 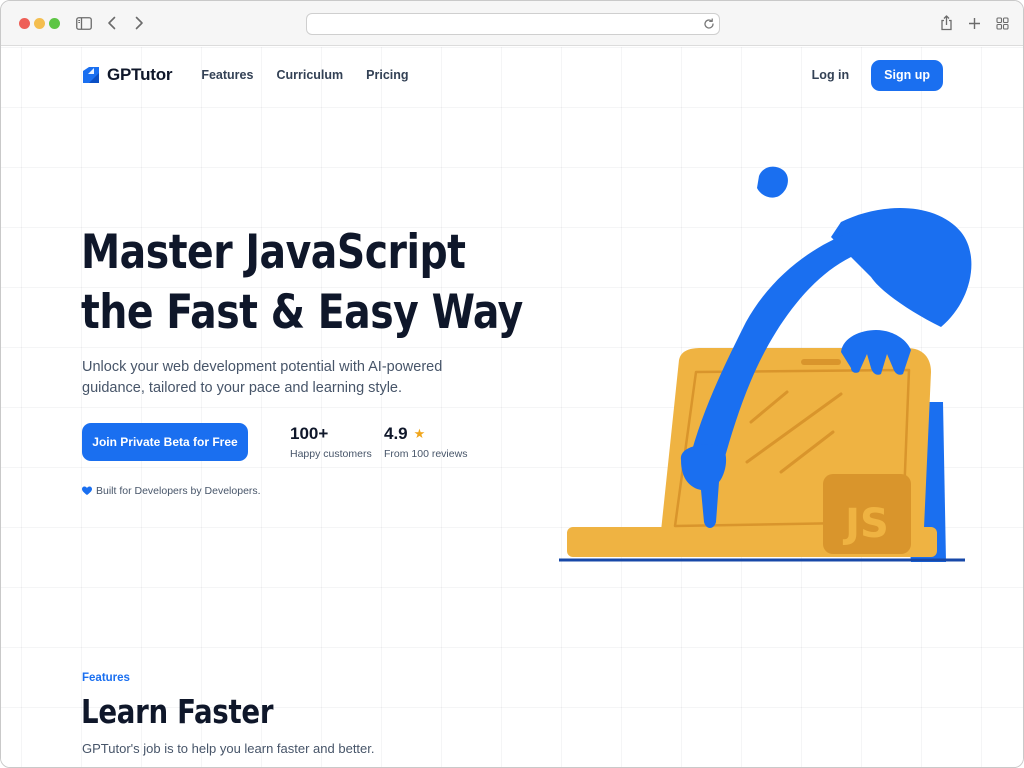 What do you see at coordinates (331, 454) in the screenshot?
I see `stat-label: Happy customers` at bounding box center [331, 454].